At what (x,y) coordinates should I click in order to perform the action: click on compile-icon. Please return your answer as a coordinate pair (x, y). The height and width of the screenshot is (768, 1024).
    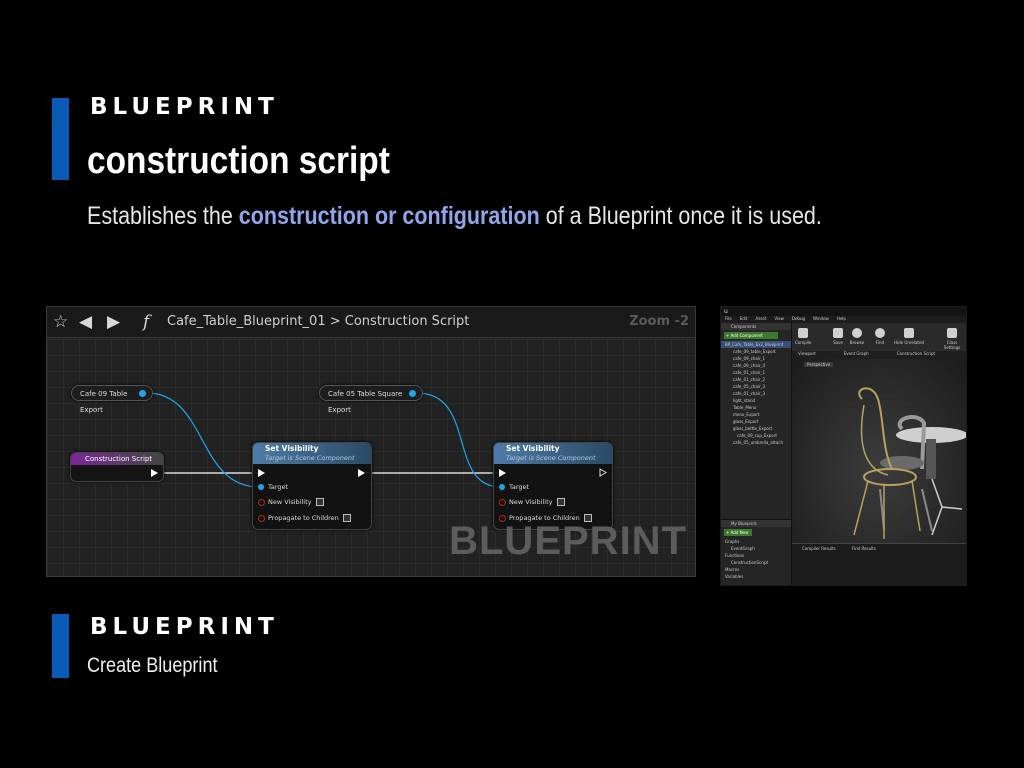
    Looking at the image, I should click on (803, 333).